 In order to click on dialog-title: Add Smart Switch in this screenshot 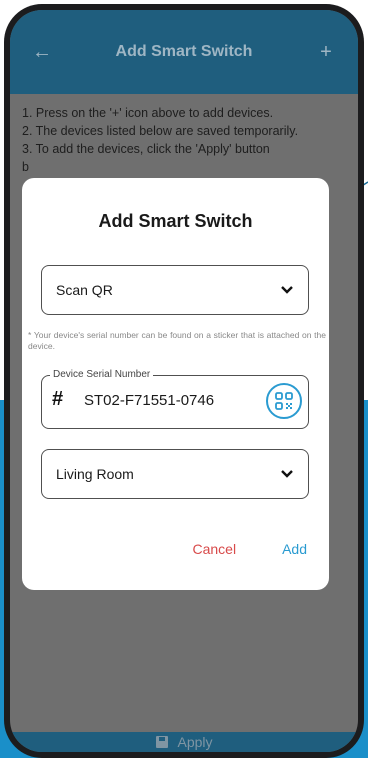, I will do `click(175, 221)`.